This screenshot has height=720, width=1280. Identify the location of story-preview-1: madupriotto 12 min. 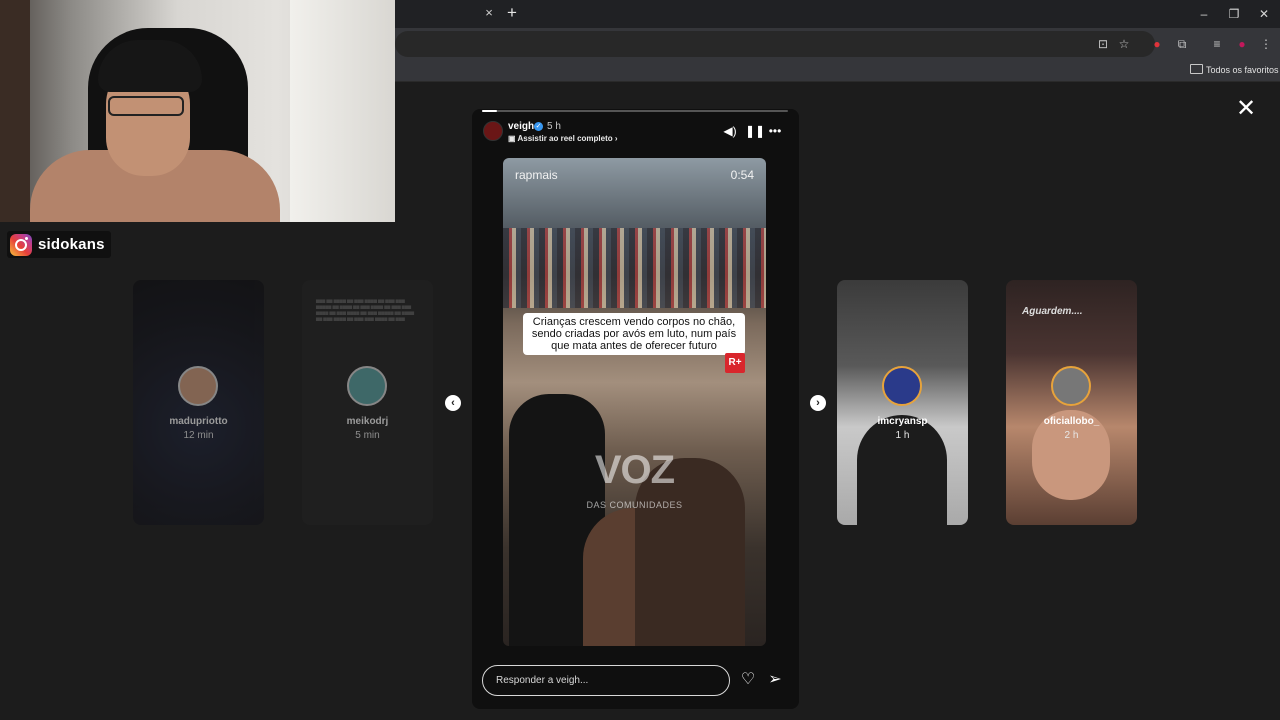
(198, 402).